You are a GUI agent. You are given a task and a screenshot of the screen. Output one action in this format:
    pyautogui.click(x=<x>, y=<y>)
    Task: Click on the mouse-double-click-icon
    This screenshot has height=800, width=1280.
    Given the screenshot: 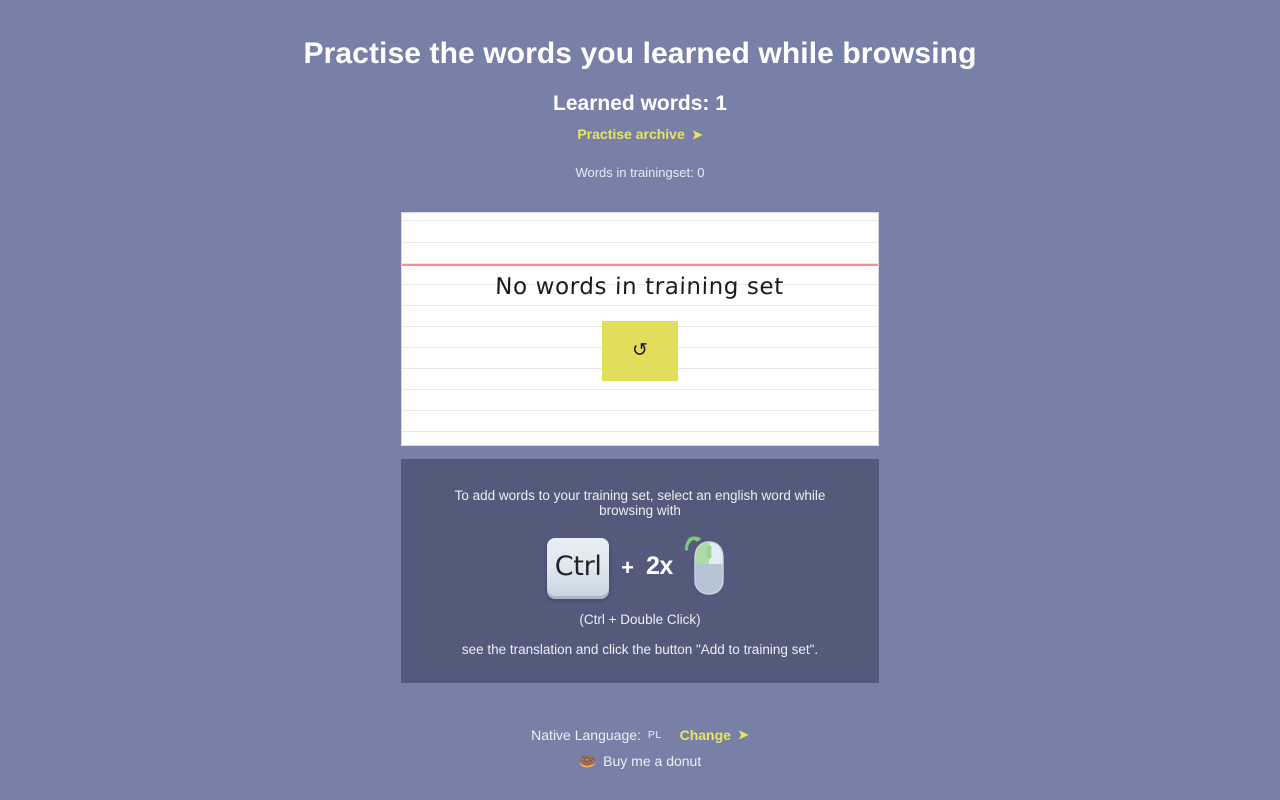 What is the action you would take?
    pyautogui.click(x=704, y=565)
    